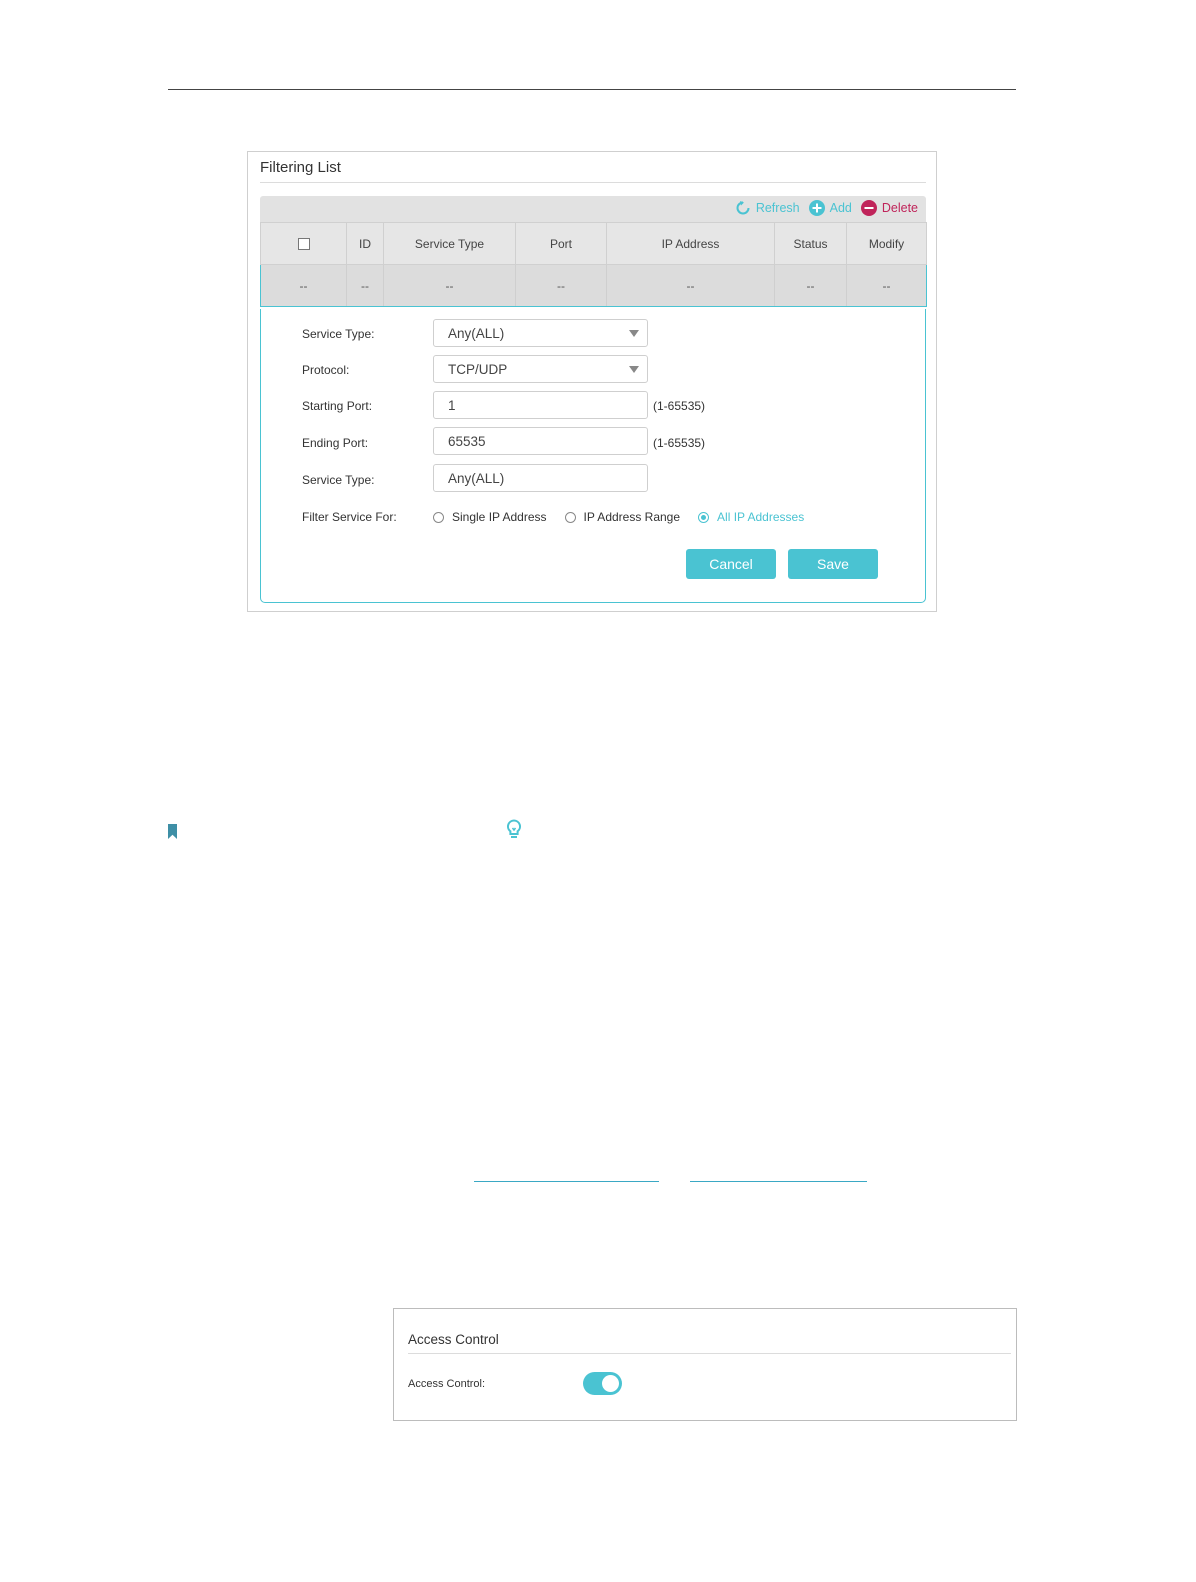 This screenshot has height=1582, width=1196. I want to click on select-all-header, so click(303, 243).